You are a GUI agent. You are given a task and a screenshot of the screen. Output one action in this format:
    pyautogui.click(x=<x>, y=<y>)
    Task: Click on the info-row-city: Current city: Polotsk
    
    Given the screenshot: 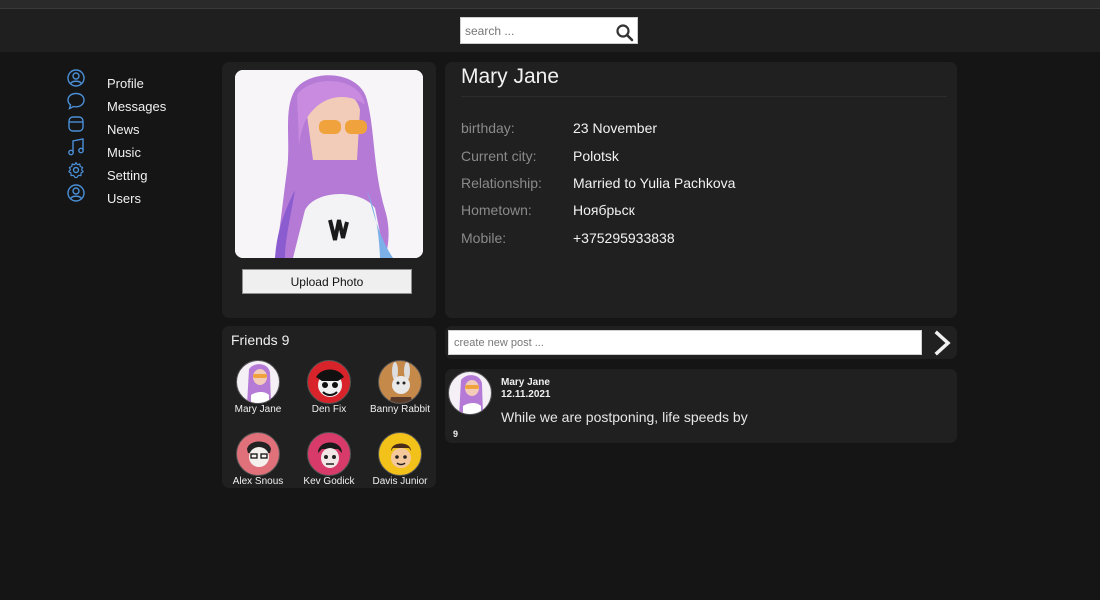 What is the action you would take?
    pyautogui.click(x=701, y=158)
    